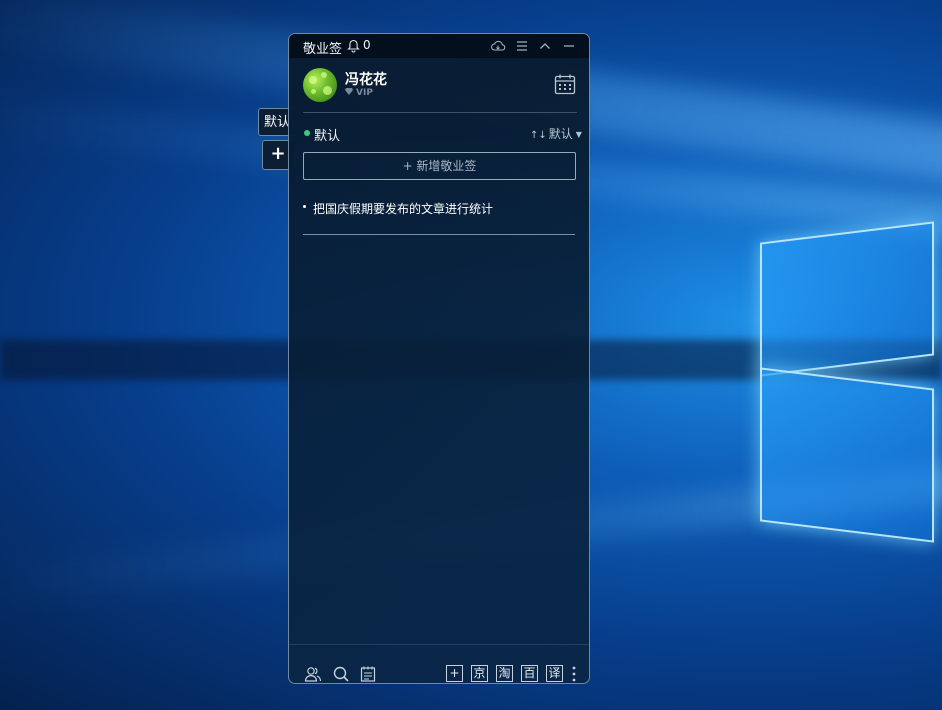 Image resolution: width=942 pixels, height=710 pixels. Describe the element at coordinates (439, 663) in the screenshot. I see `bottom-toolbar: + 京 淘 百 译` at that location.